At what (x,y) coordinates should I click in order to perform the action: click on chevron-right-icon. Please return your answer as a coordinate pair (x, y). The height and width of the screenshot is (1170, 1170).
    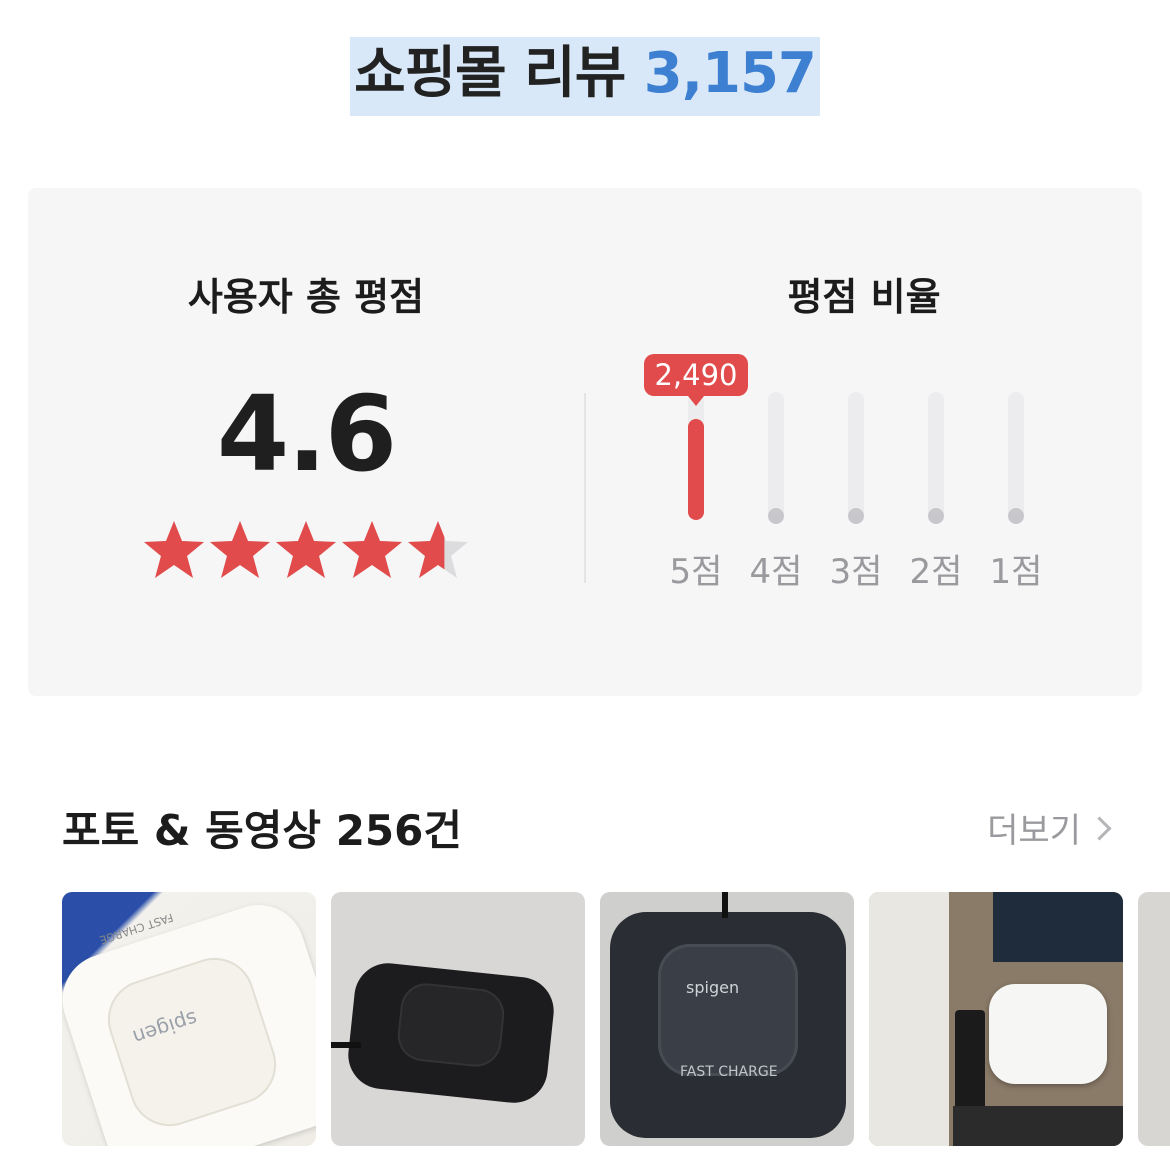
    Looking at the image, I should click on (1099, 828).